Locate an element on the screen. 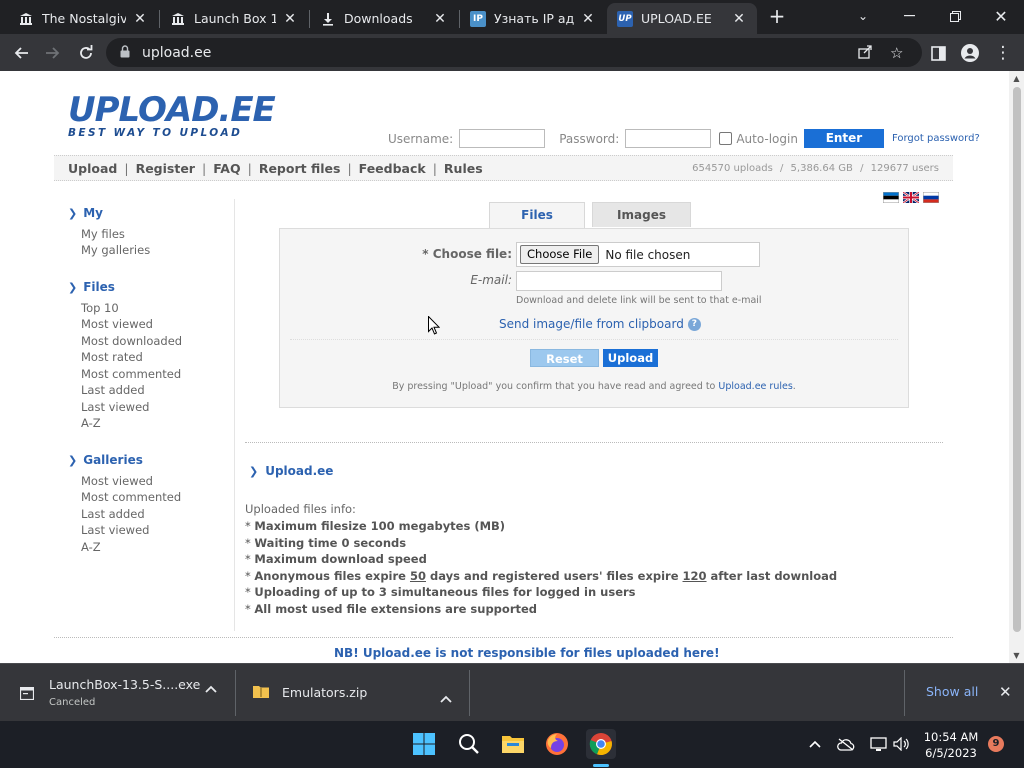  tab-images: Images is located at coordinates (641, 214).